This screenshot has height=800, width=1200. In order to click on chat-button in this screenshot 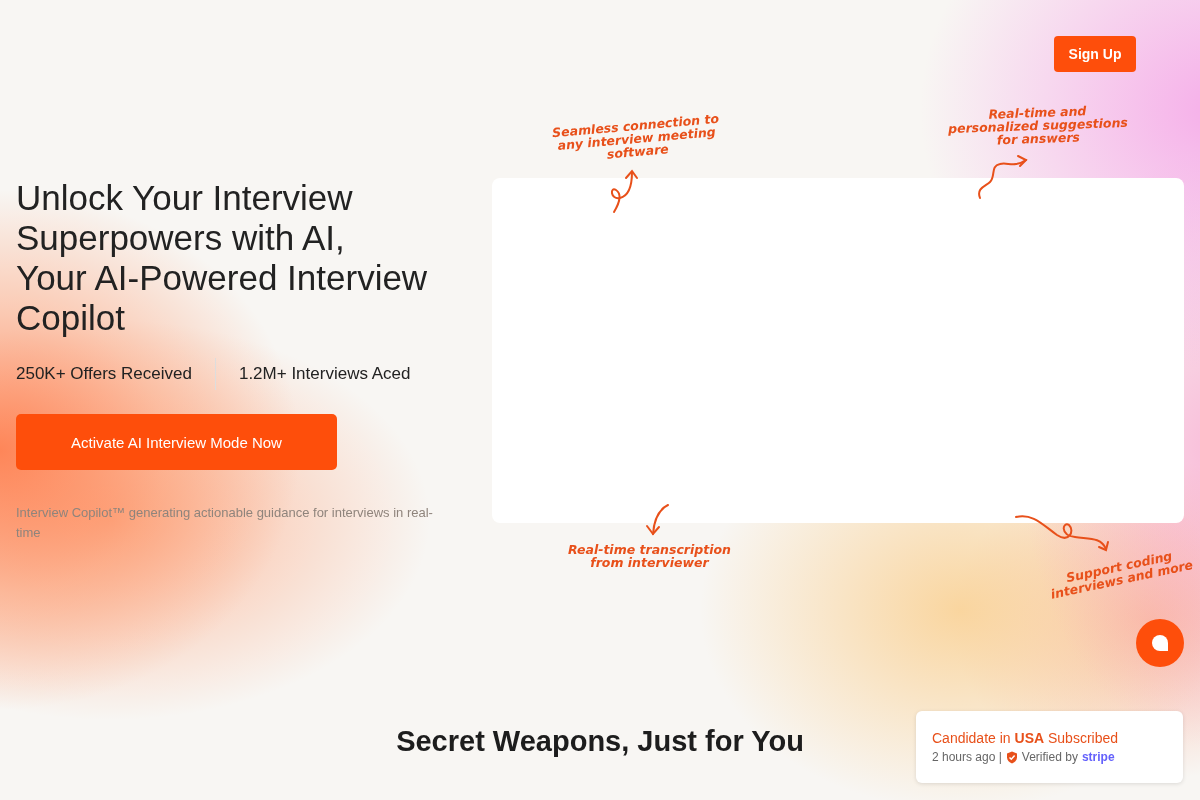, I will do `click(1160, 643)`.